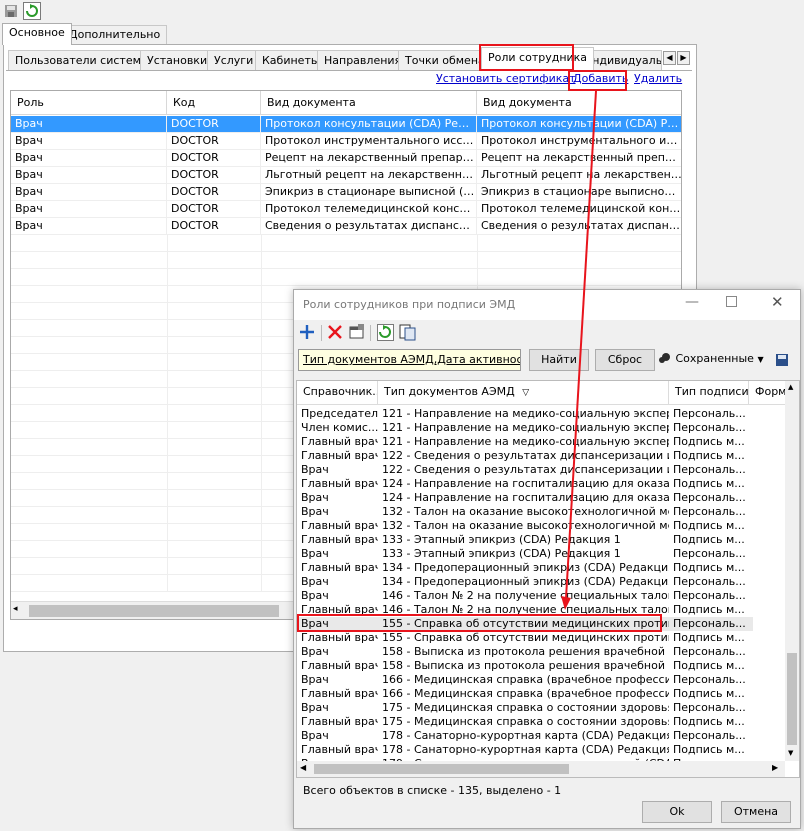 This screenshot has width=804, height=831. Describe the element at coordinates (625, 360) in the screenshot. I see `reset-button: Сброс` at that location.